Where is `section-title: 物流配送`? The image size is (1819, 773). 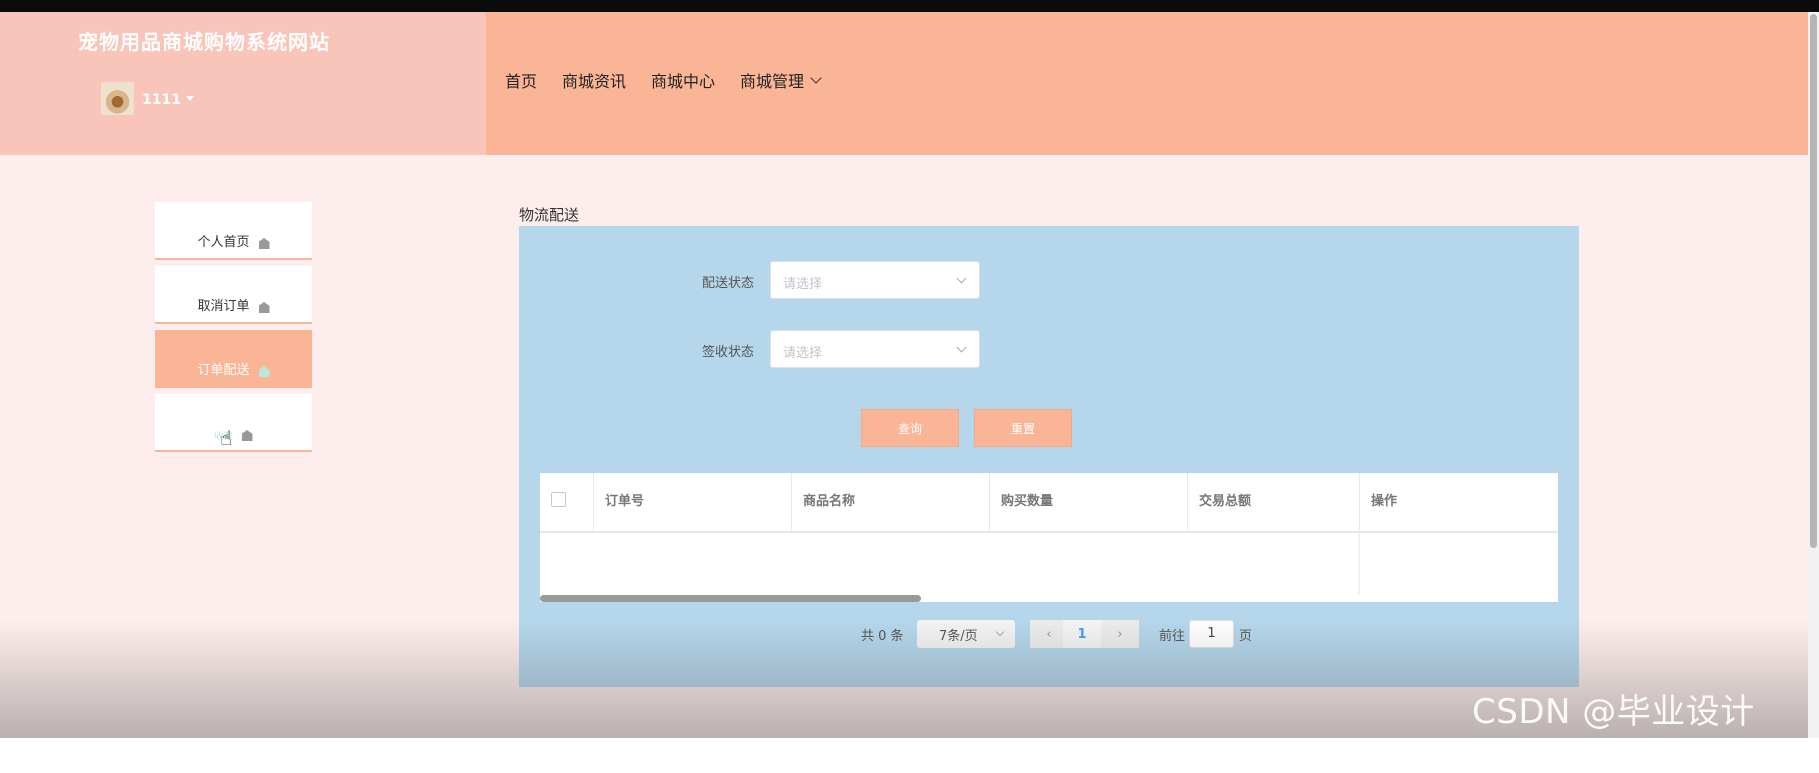 section-title: 物流配送 is located at coordinates (549, 215).